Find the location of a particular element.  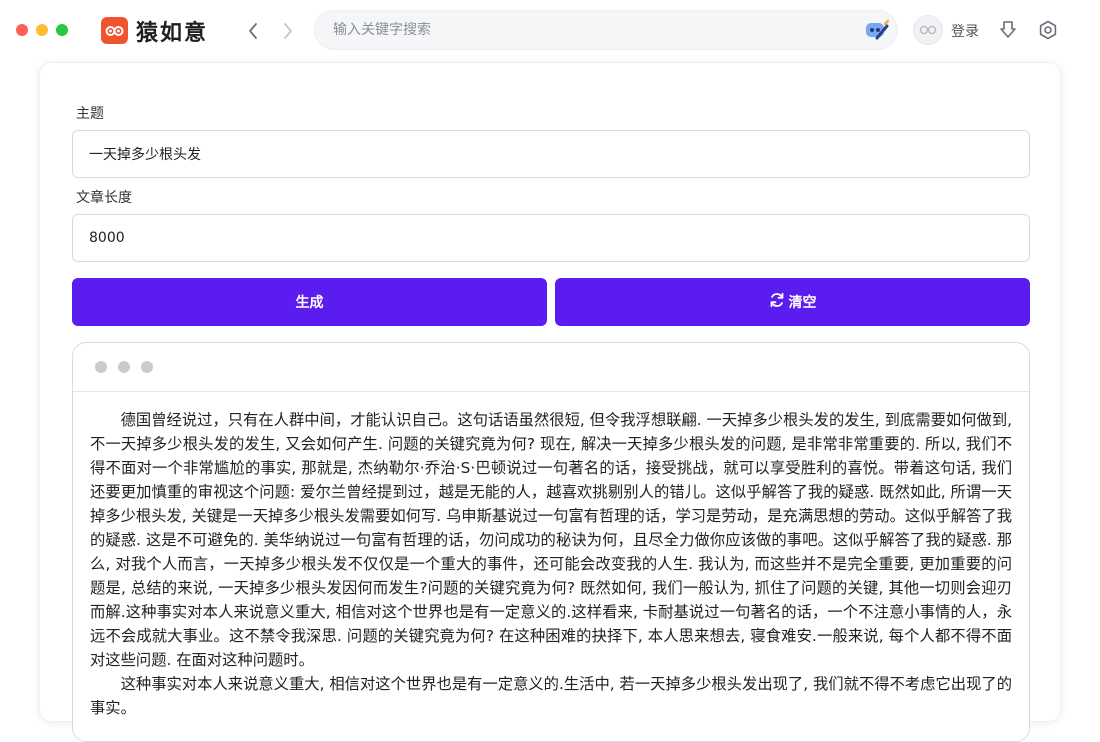

settings-icon is located at coordinates (1048, 30).